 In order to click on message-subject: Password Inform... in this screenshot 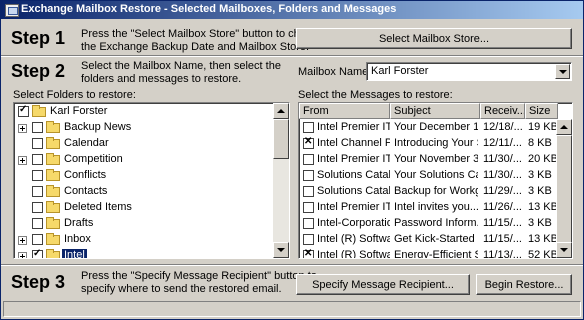, I will do `click(436, 223)`.